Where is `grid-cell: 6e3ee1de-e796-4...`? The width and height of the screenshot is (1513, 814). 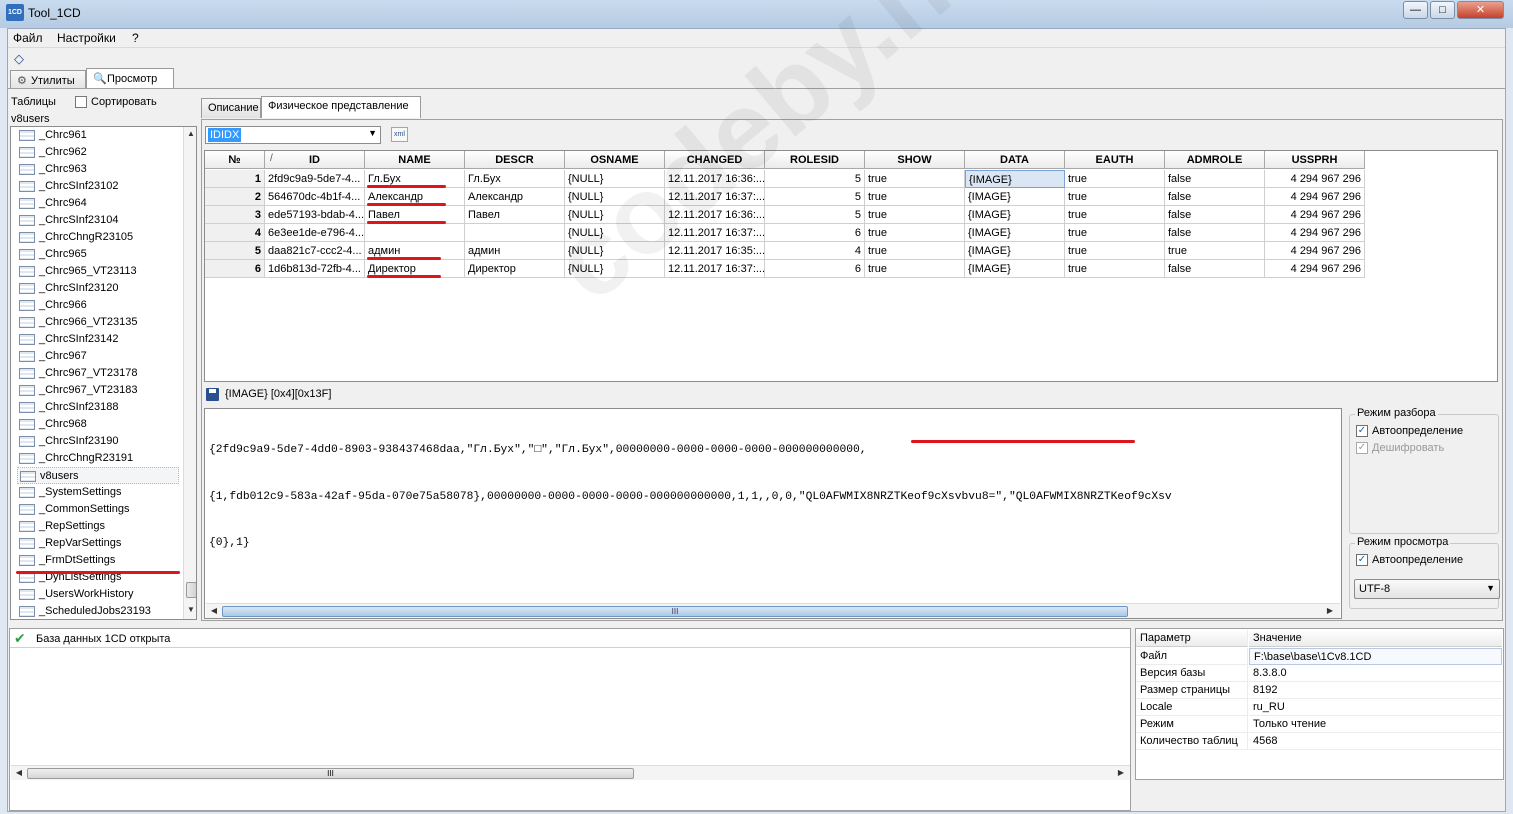 grid-cell: 6e3ee1de-e796-4... is located at coordinates (315, 233).